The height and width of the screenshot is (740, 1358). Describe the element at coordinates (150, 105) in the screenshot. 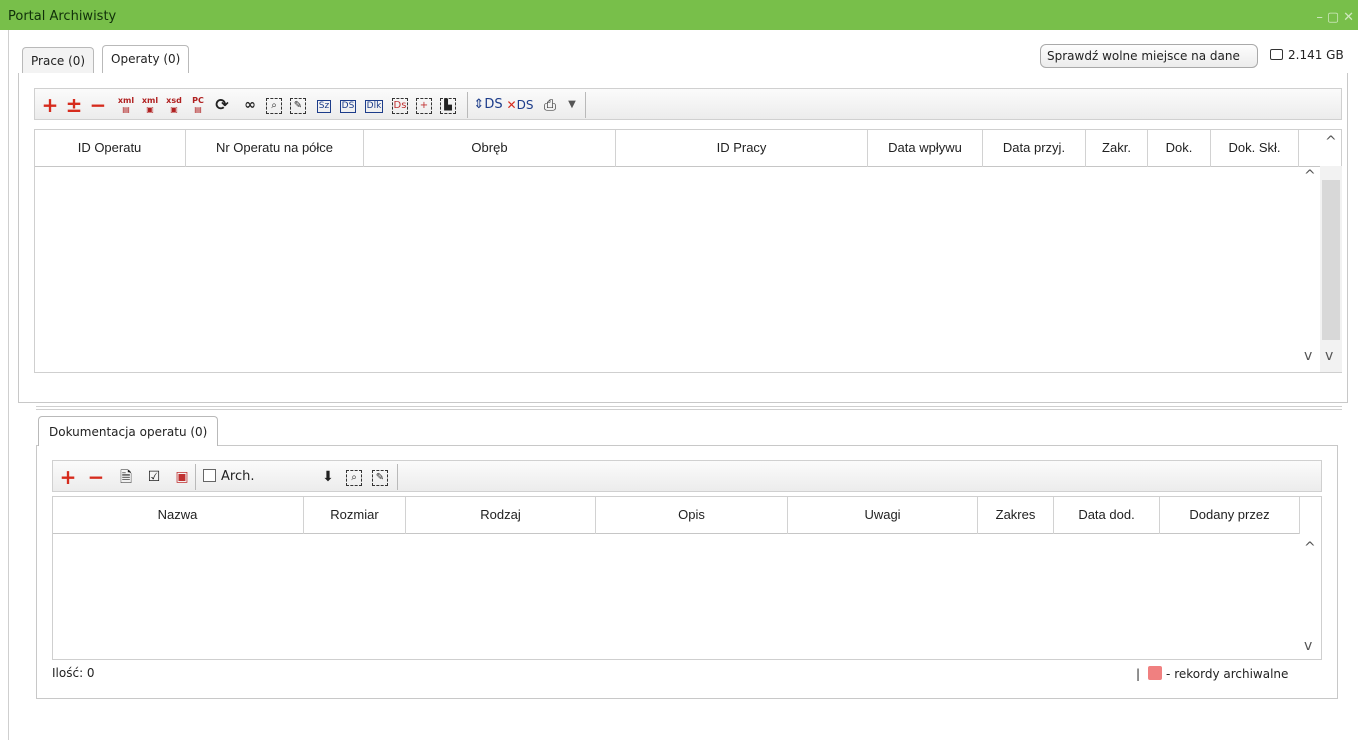

I see `import-xml-icon: xml ▣` at that location.